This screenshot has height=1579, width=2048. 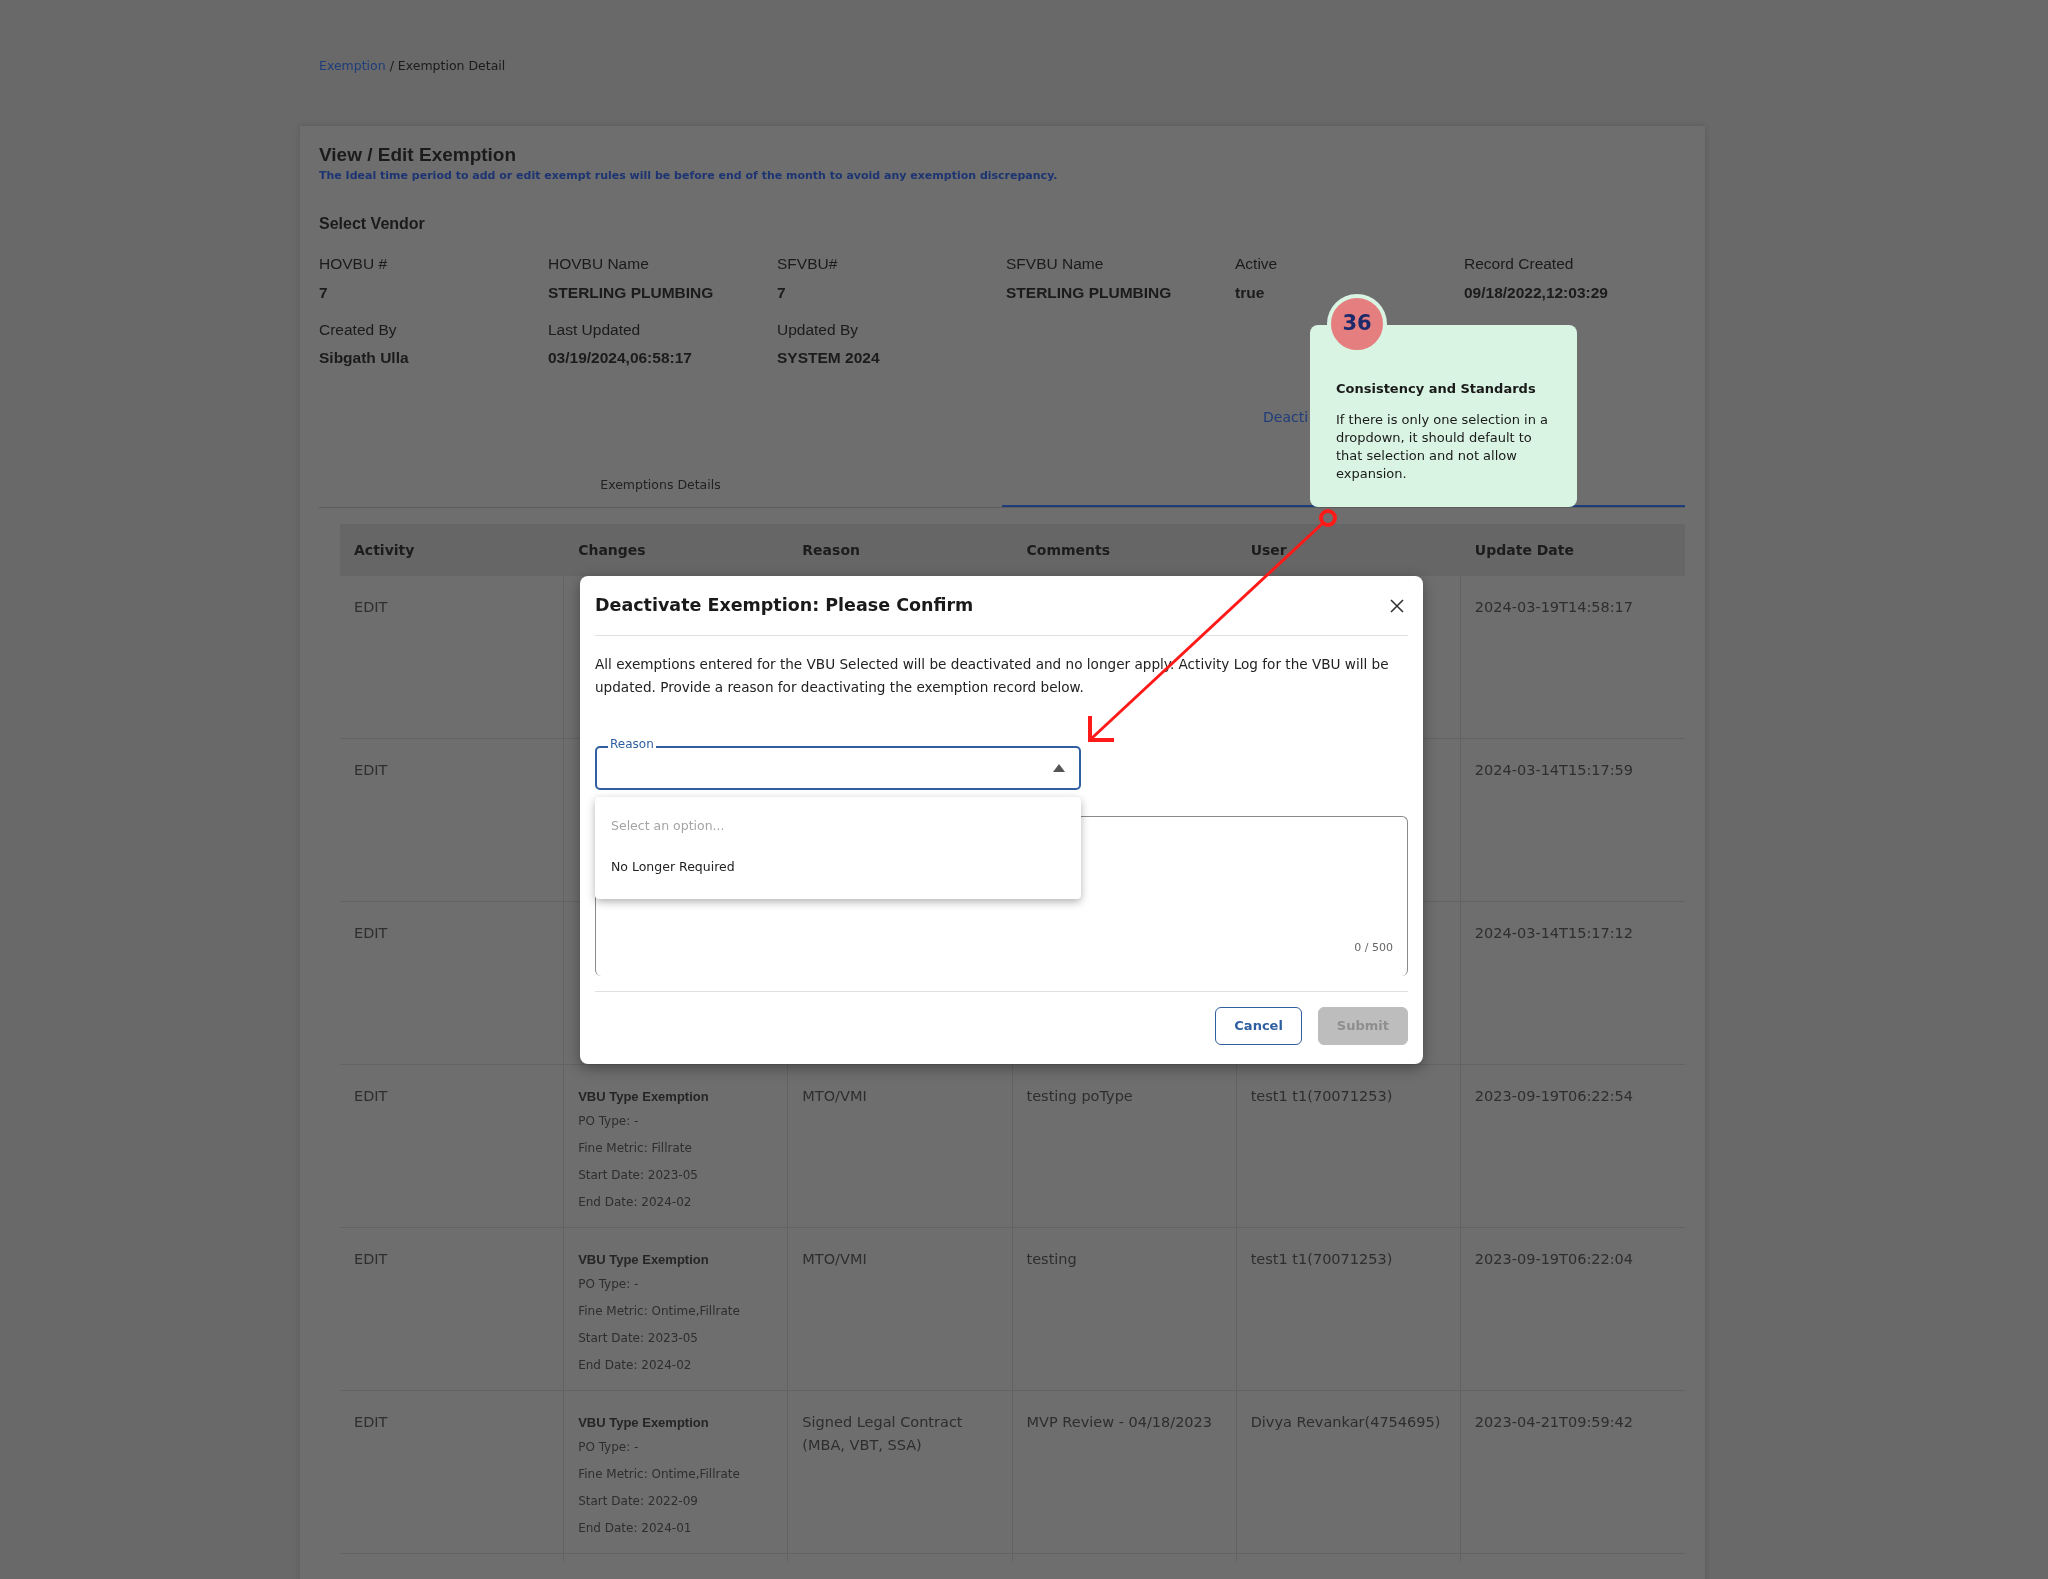 I want to click on column-header: Changes, so click(x=612, y=551).